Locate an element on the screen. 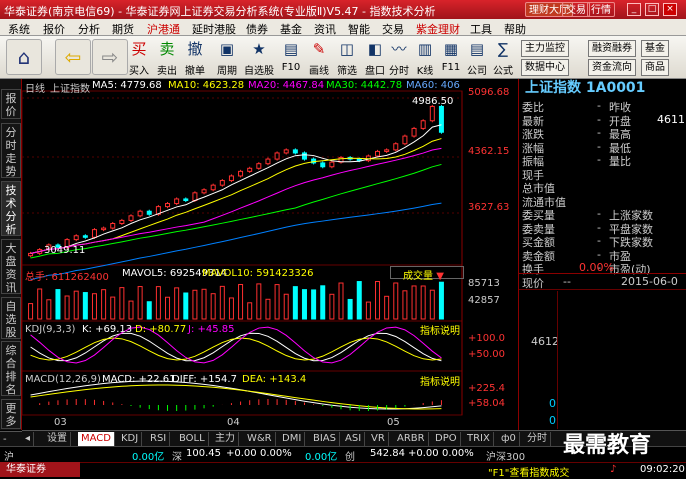 This screenshot has height=479, width=686. dropdown-arrow-icon: ▼ is located at coordinates (440, 276).